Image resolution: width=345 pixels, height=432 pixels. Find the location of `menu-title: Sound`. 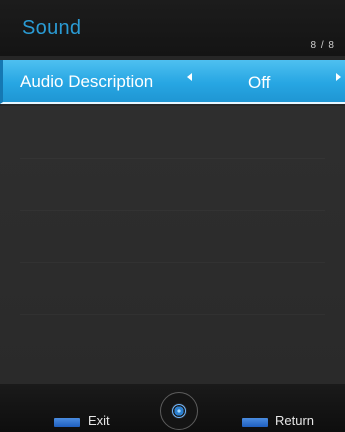

menu-title: Sound is located at coordinates (52, 28).